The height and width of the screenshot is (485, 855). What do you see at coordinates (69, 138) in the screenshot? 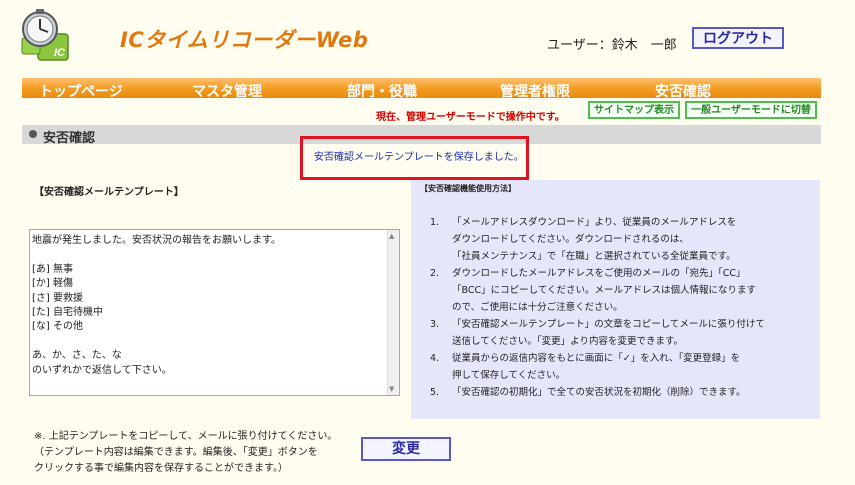
I see `section-title: 安否確認` at bounding box center [69, 138].